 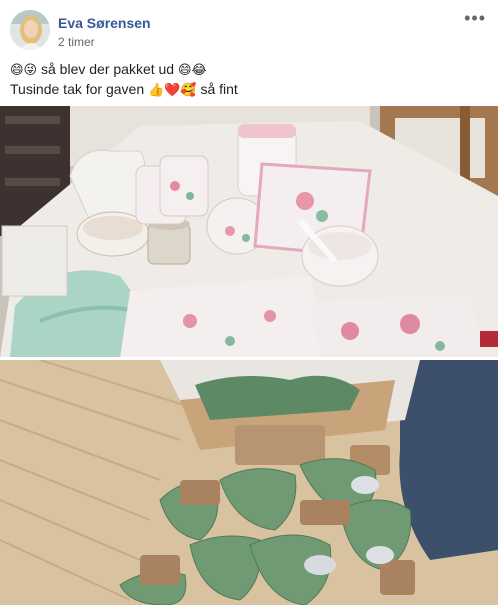 What do you see at coordinates (217, 89) in the screenshot?
I see `post-line-2-end: så fint` at bounding box center [217, 89].